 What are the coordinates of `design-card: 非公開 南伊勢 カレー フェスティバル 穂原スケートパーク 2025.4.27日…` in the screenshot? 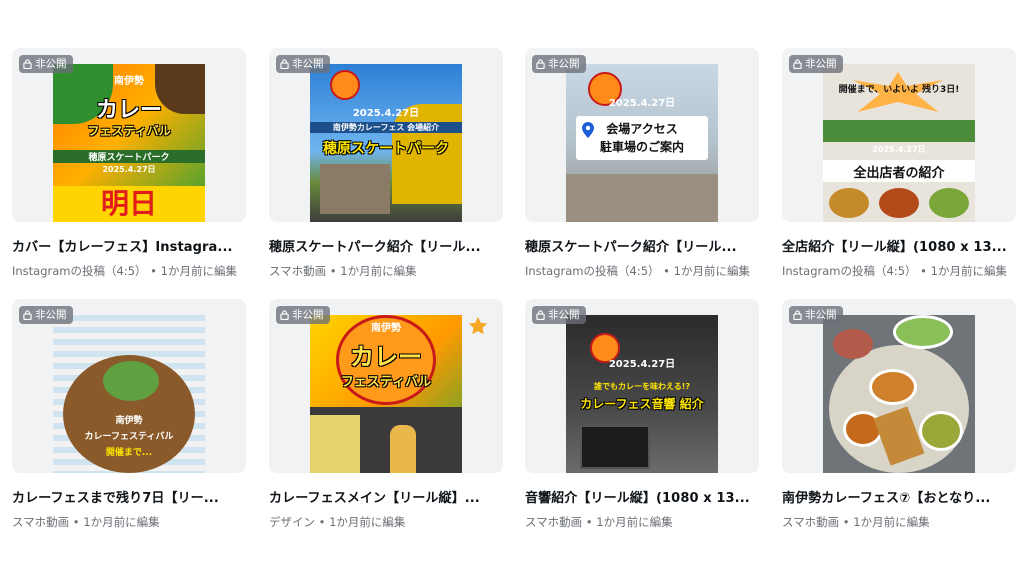 It's located at (129, 163).